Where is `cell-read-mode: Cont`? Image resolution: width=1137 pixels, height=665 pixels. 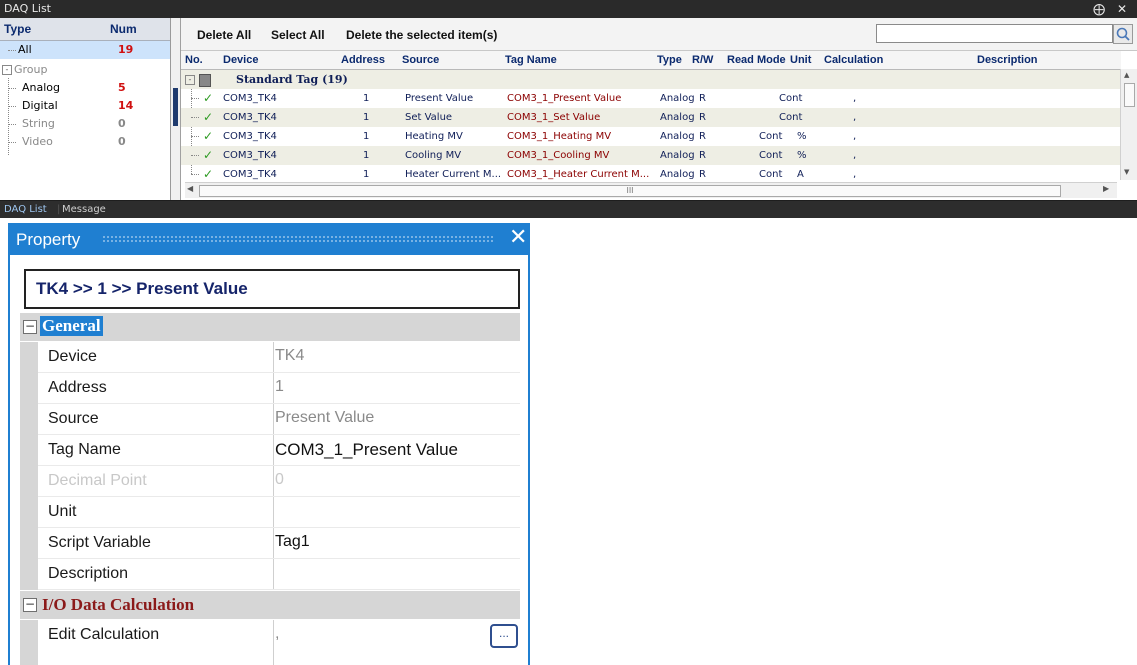
cell-read-mode: Cont is located at coordinates (771, 155).